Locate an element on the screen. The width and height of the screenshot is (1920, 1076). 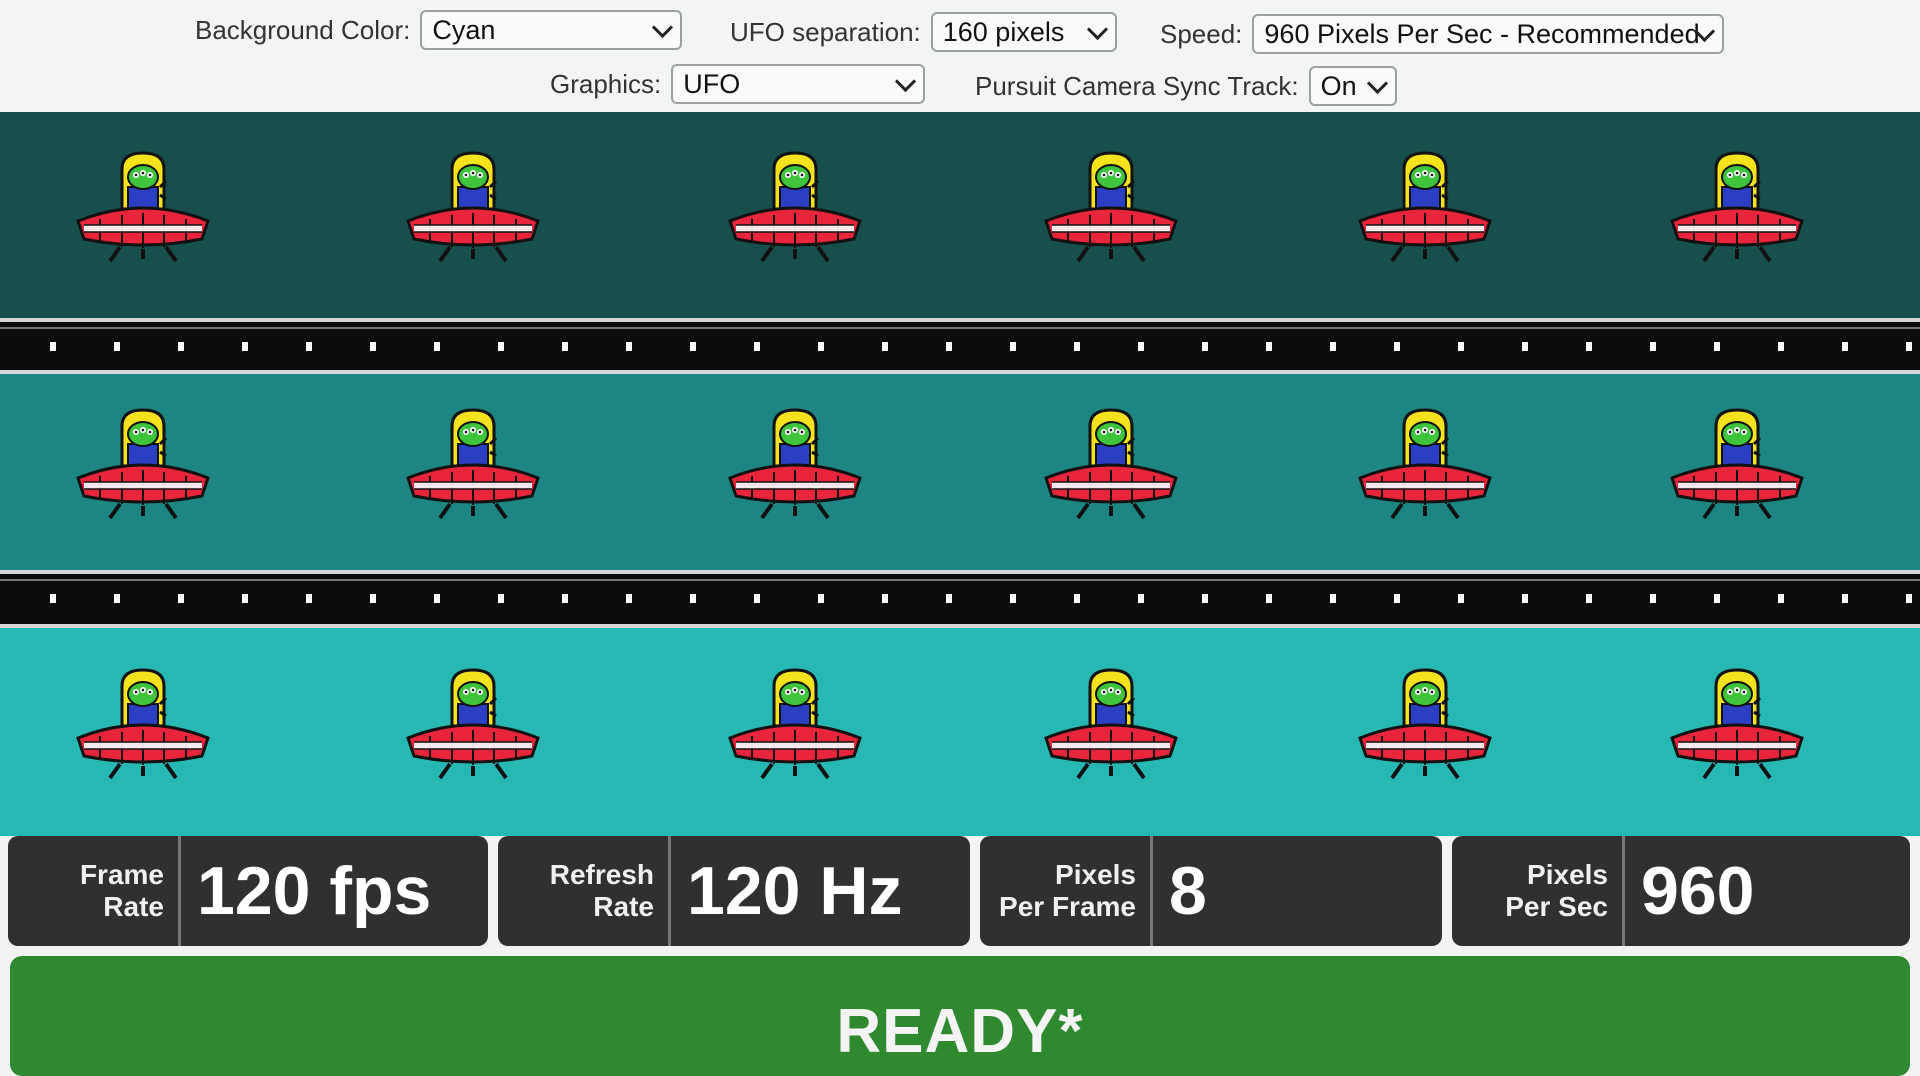
stat-label-line2: Per Frame is located at coordinates (1067, 906).